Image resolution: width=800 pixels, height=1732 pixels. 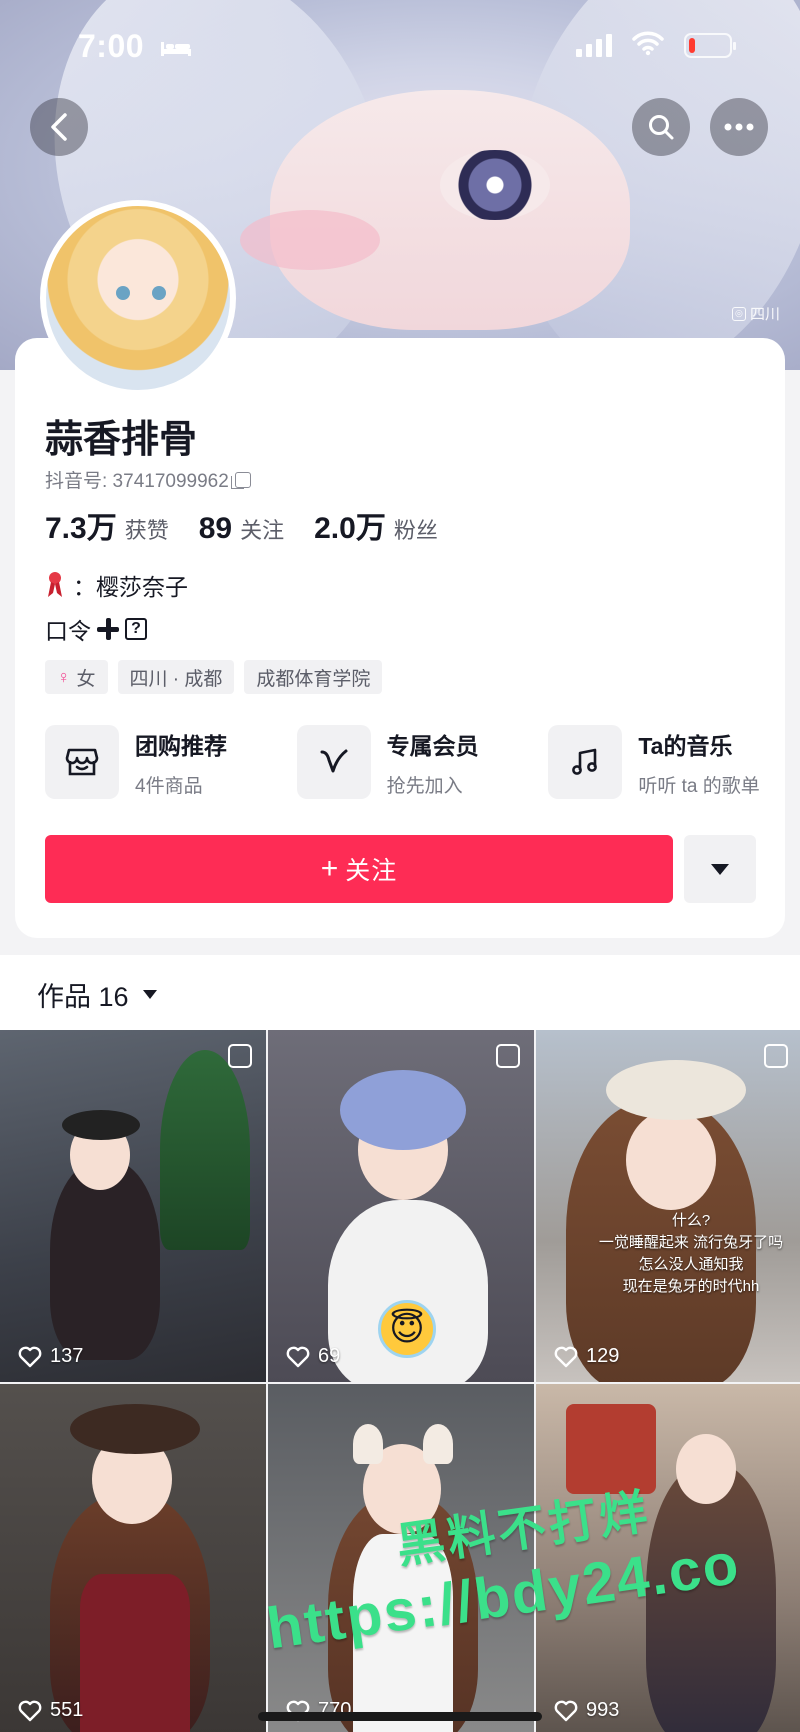 I want to click on like-count: 551, so click(x=50, y=1710).